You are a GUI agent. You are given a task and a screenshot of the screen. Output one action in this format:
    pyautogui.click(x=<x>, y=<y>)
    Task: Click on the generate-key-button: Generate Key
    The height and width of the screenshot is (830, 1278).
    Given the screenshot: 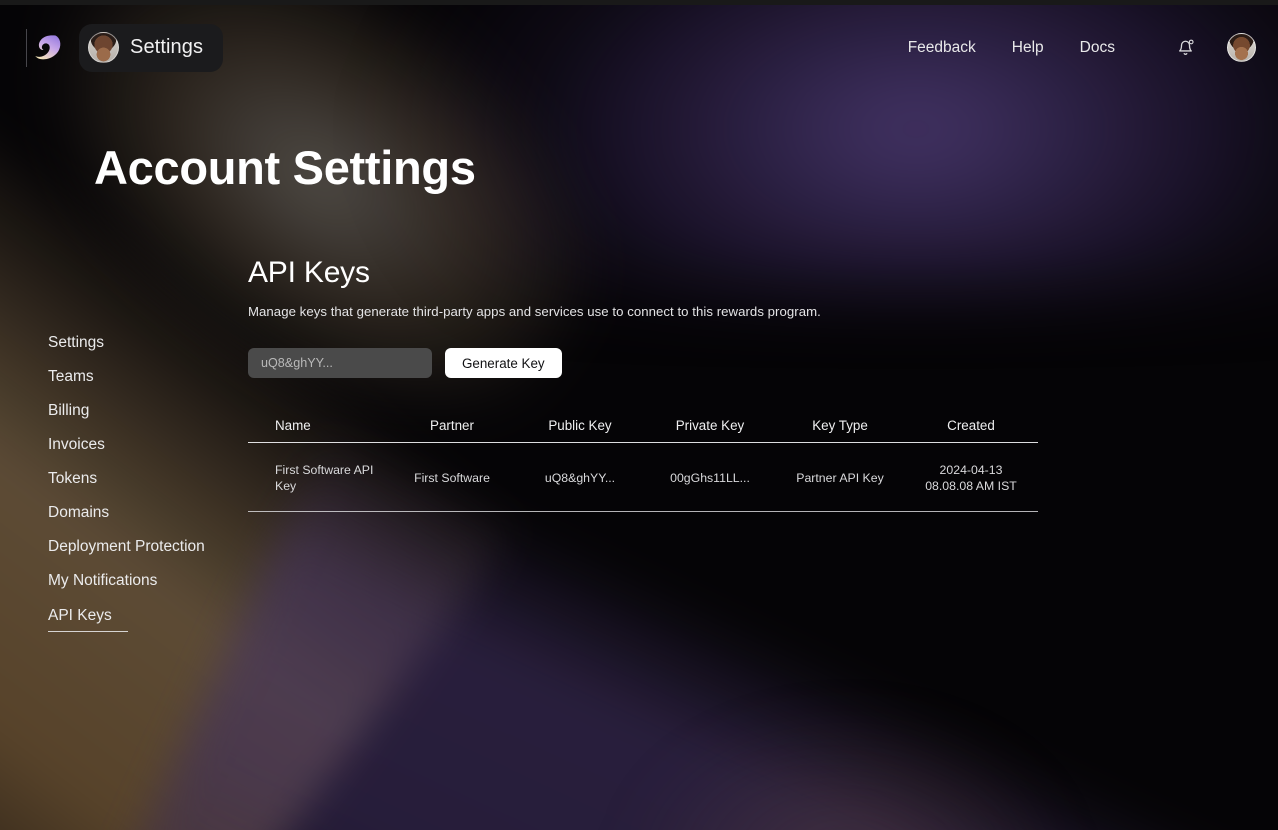 What is the action you would take?
    pyautogui.click(x=503, y=363)
    